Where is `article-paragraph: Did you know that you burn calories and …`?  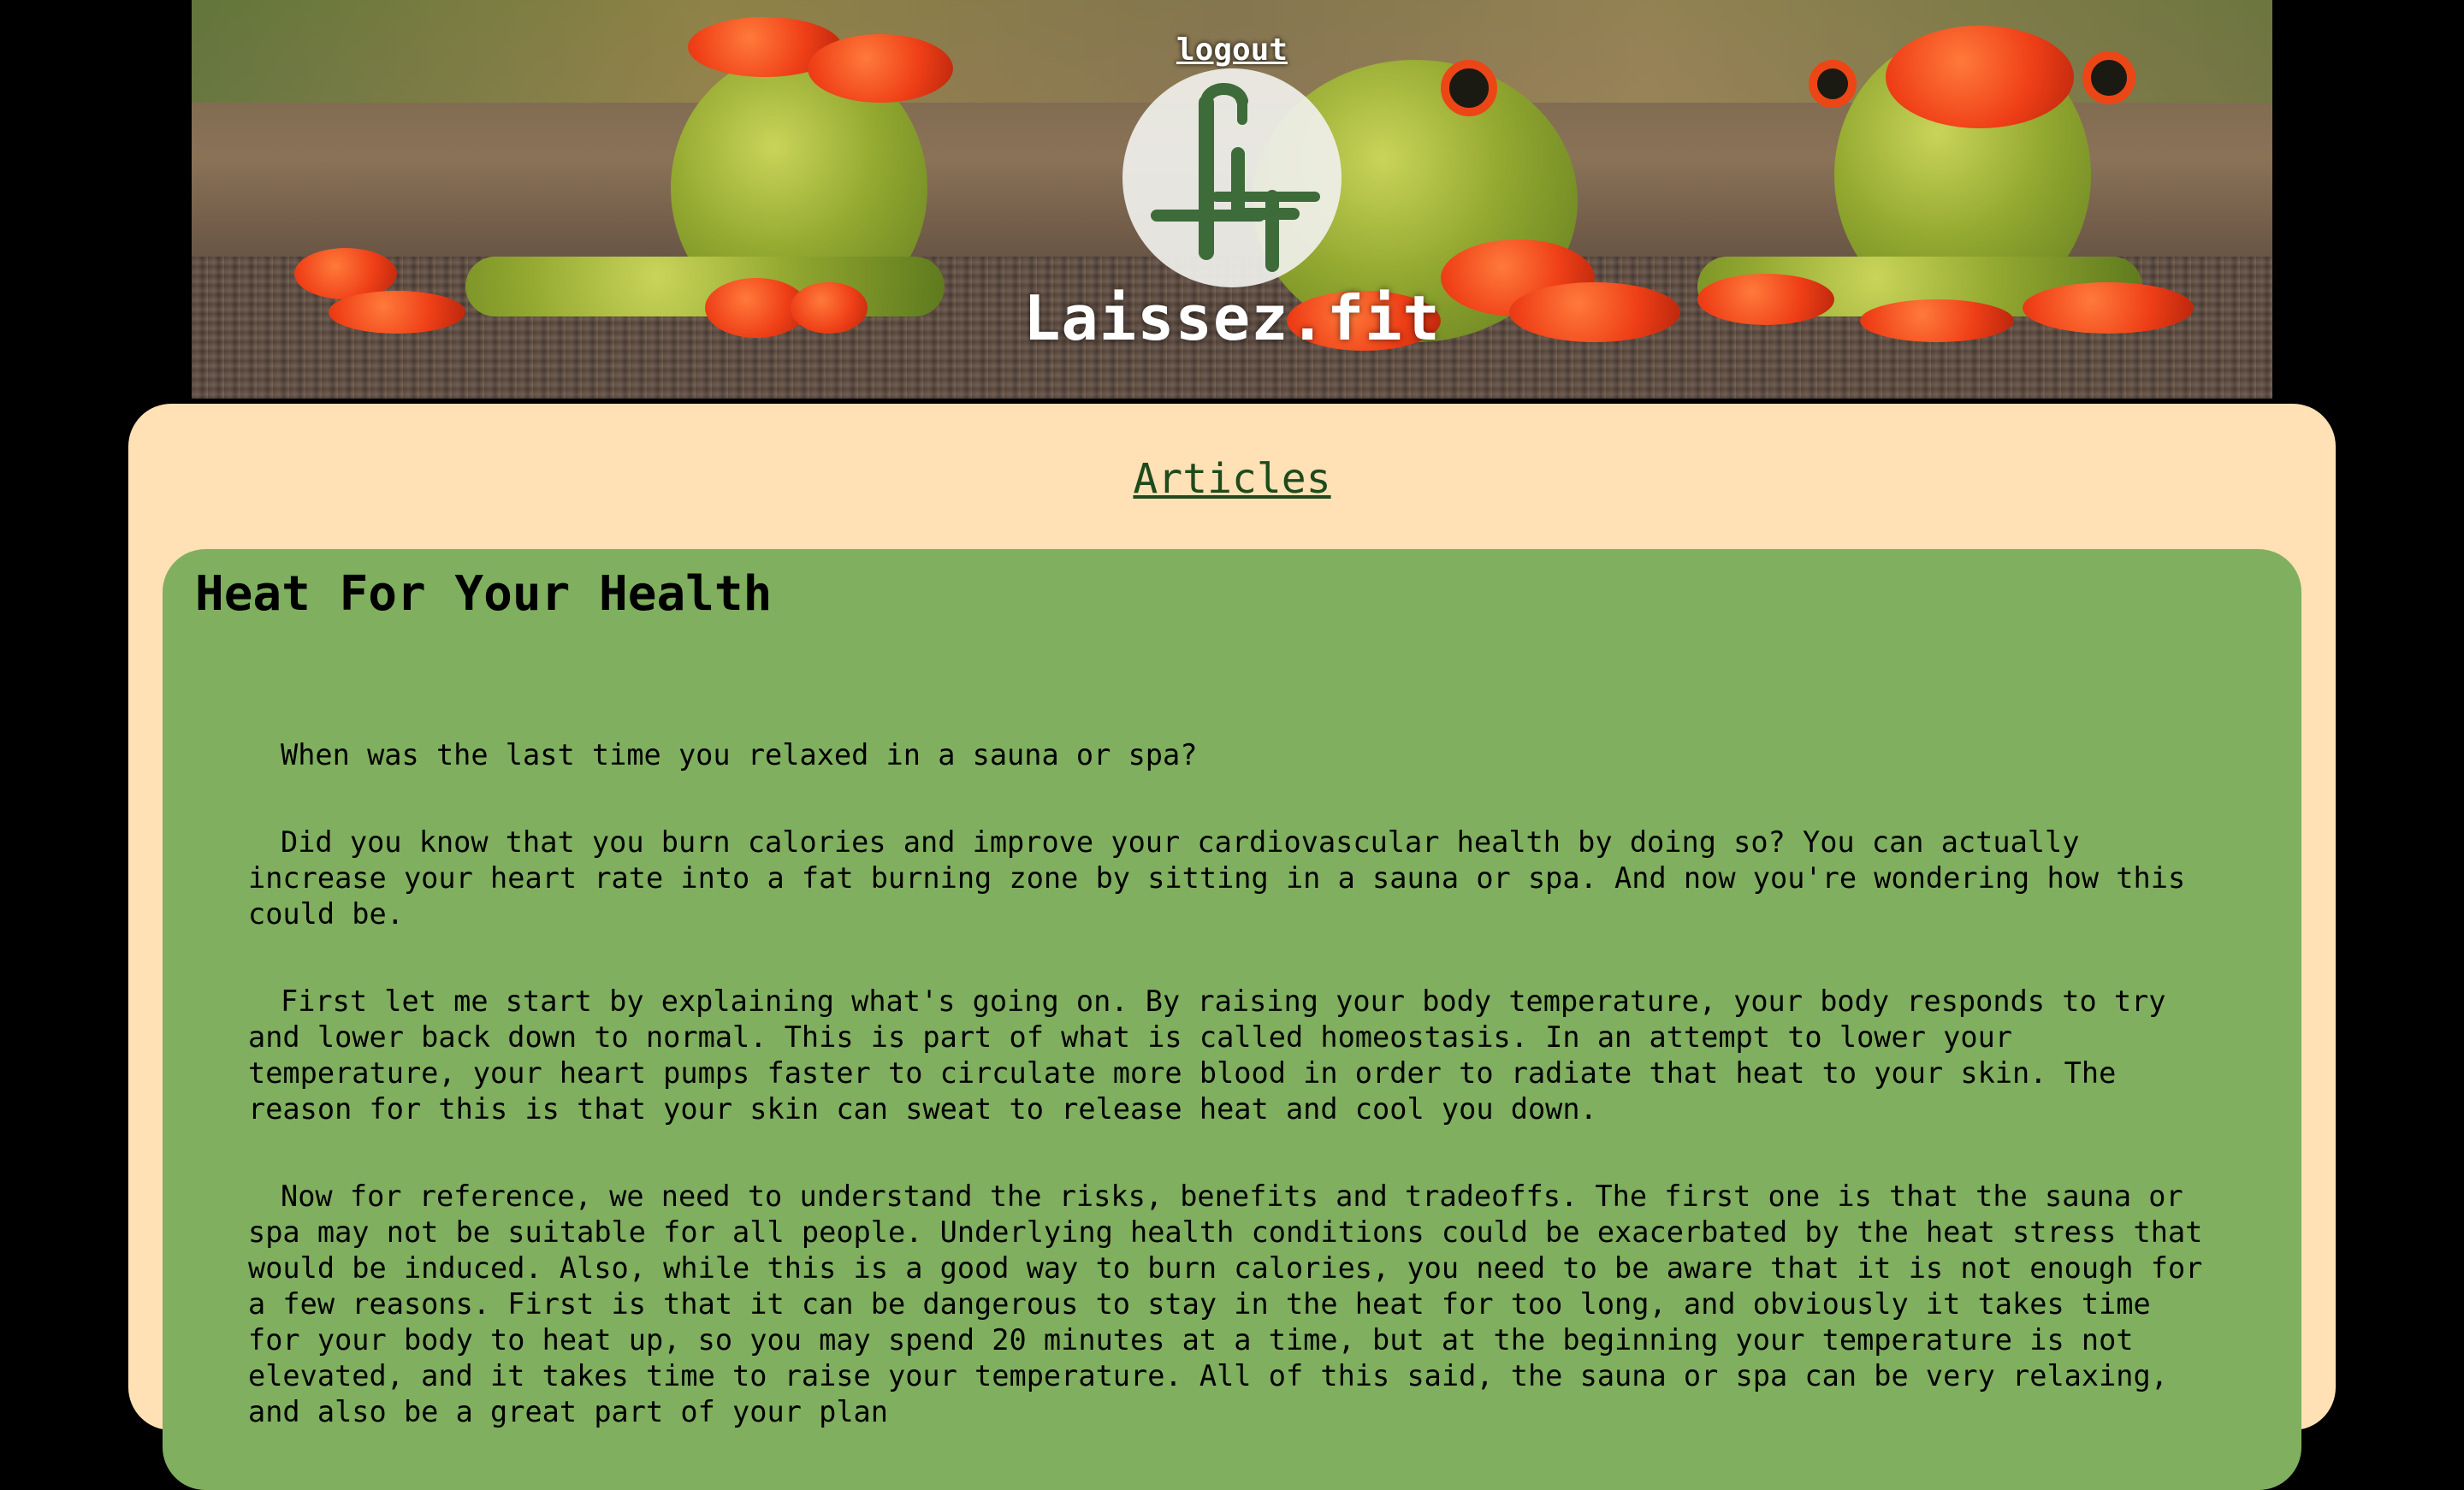 article-paragraph: Did you know that you burn calories and … is located at coordinates (1217, 878).